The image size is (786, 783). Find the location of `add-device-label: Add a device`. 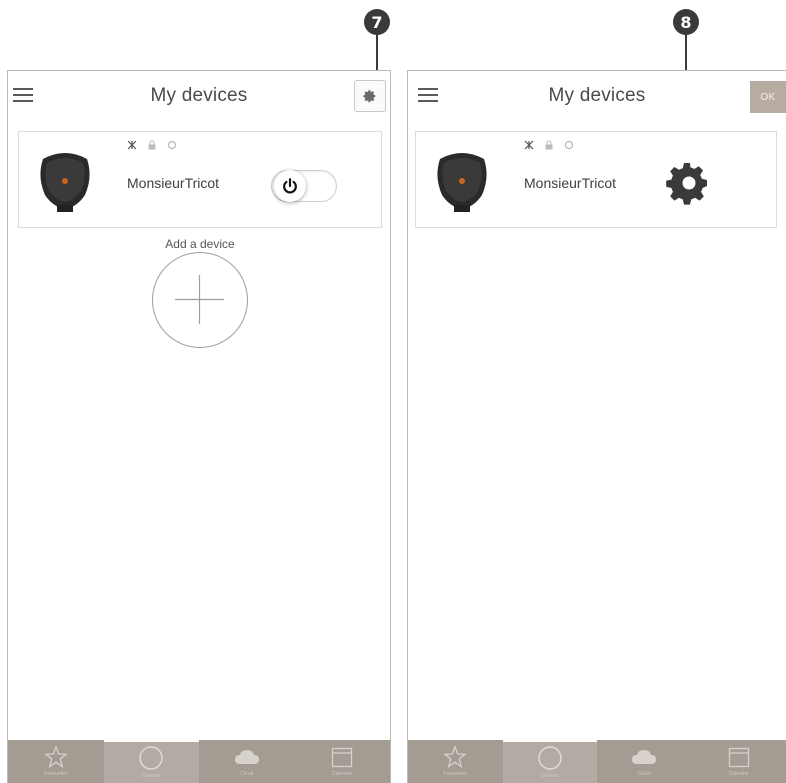

add-device-label: Add a device is located at coordinates (200, 244).